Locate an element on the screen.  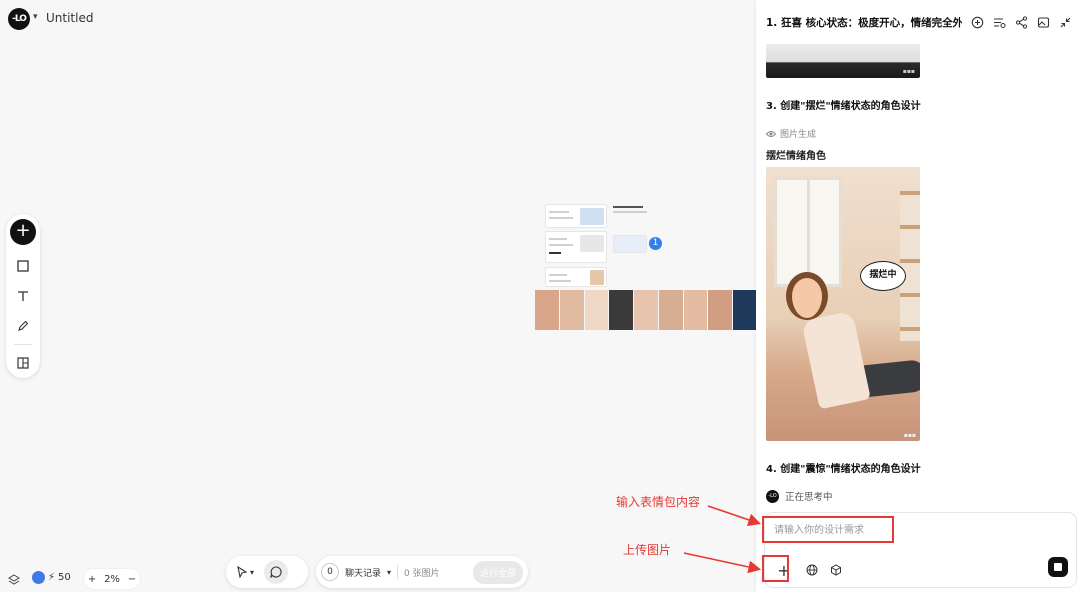
collapse-icon is located at coordinates (1065, 21).